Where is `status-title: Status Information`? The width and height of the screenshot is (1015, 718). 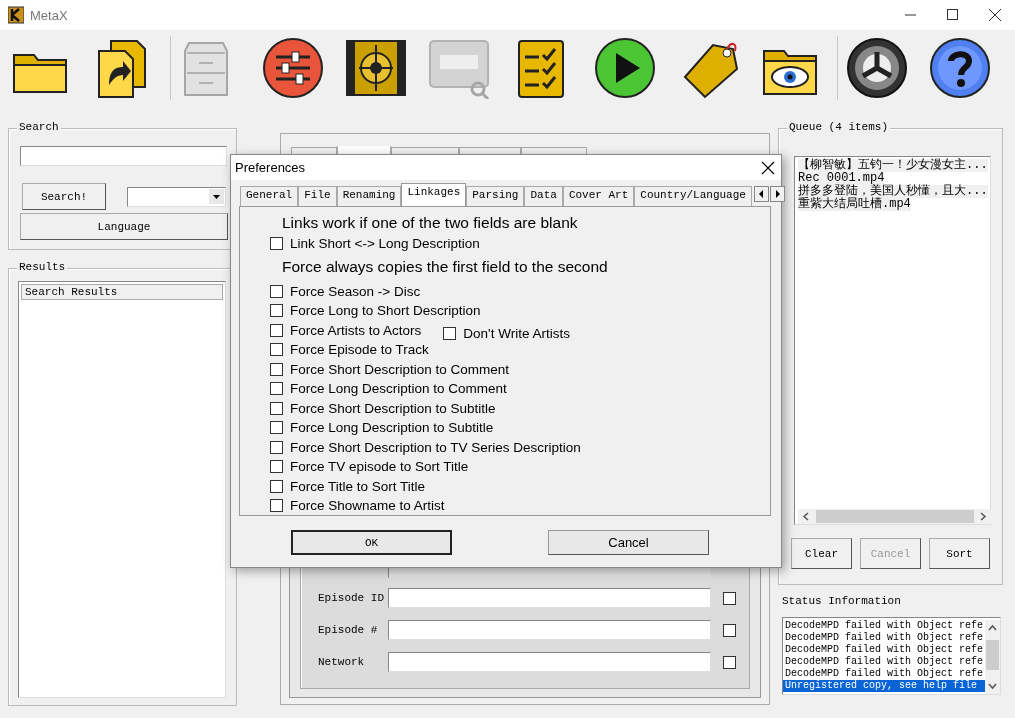
status-title: Status Information is located at coordinates (842, 601).